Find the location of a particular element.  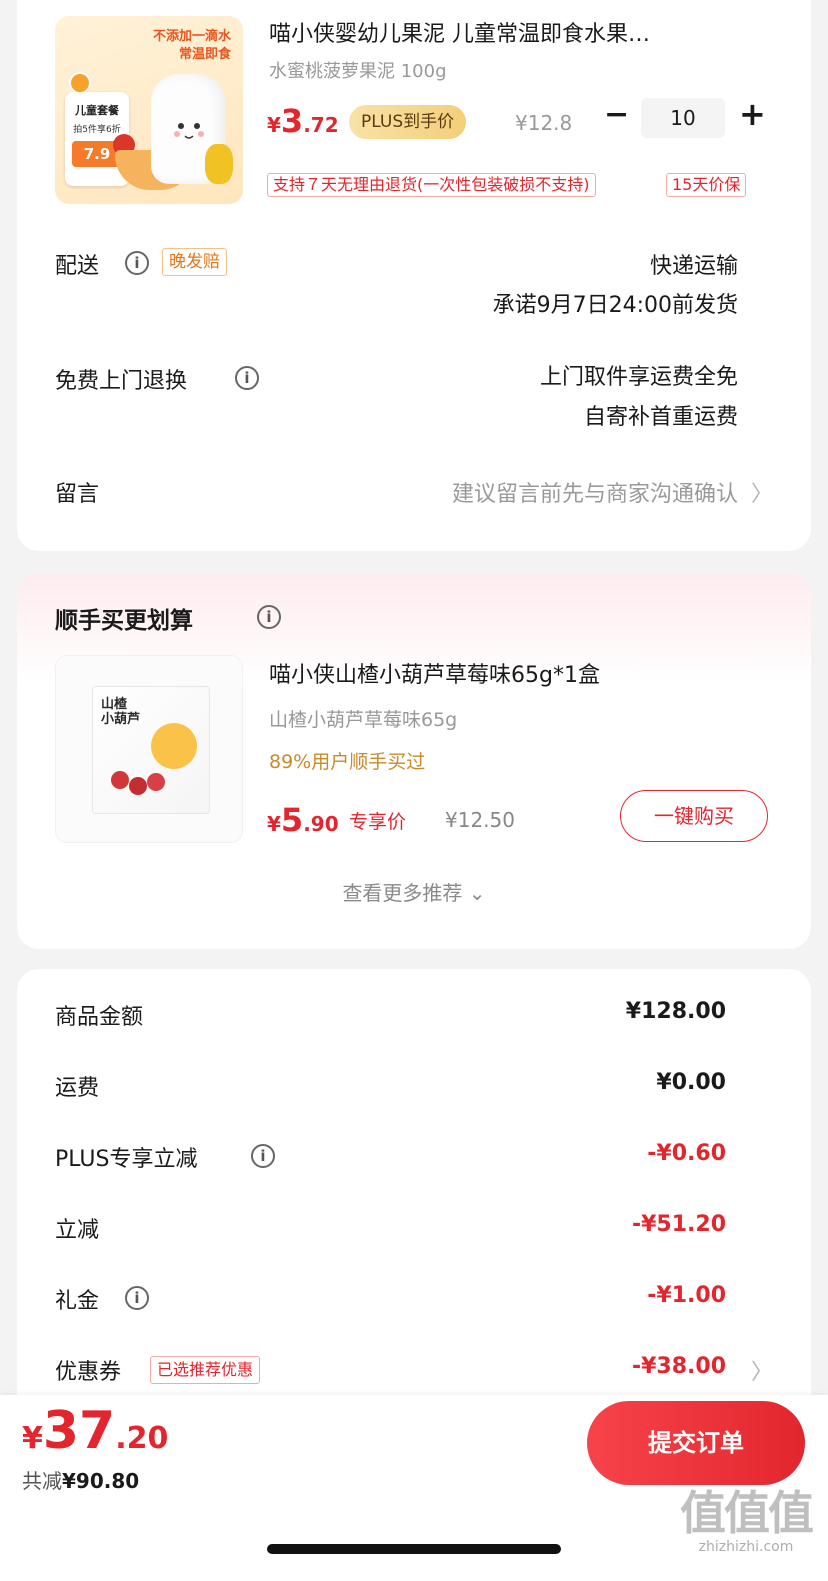

addon-product-image: 山楂 小葫芦 is located at coordinates (149, 749).